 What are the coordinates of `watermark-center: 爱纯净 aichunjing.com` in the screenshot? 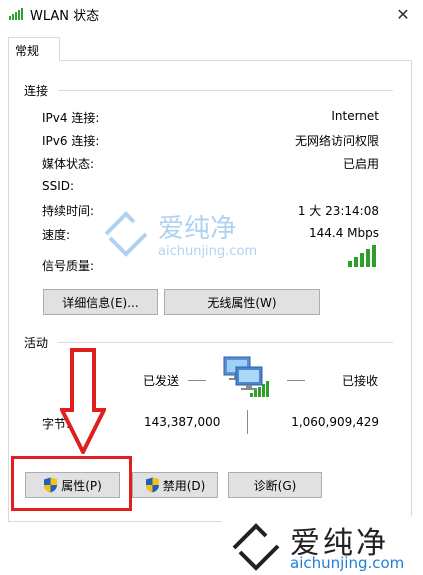 It's located at (180, 233).